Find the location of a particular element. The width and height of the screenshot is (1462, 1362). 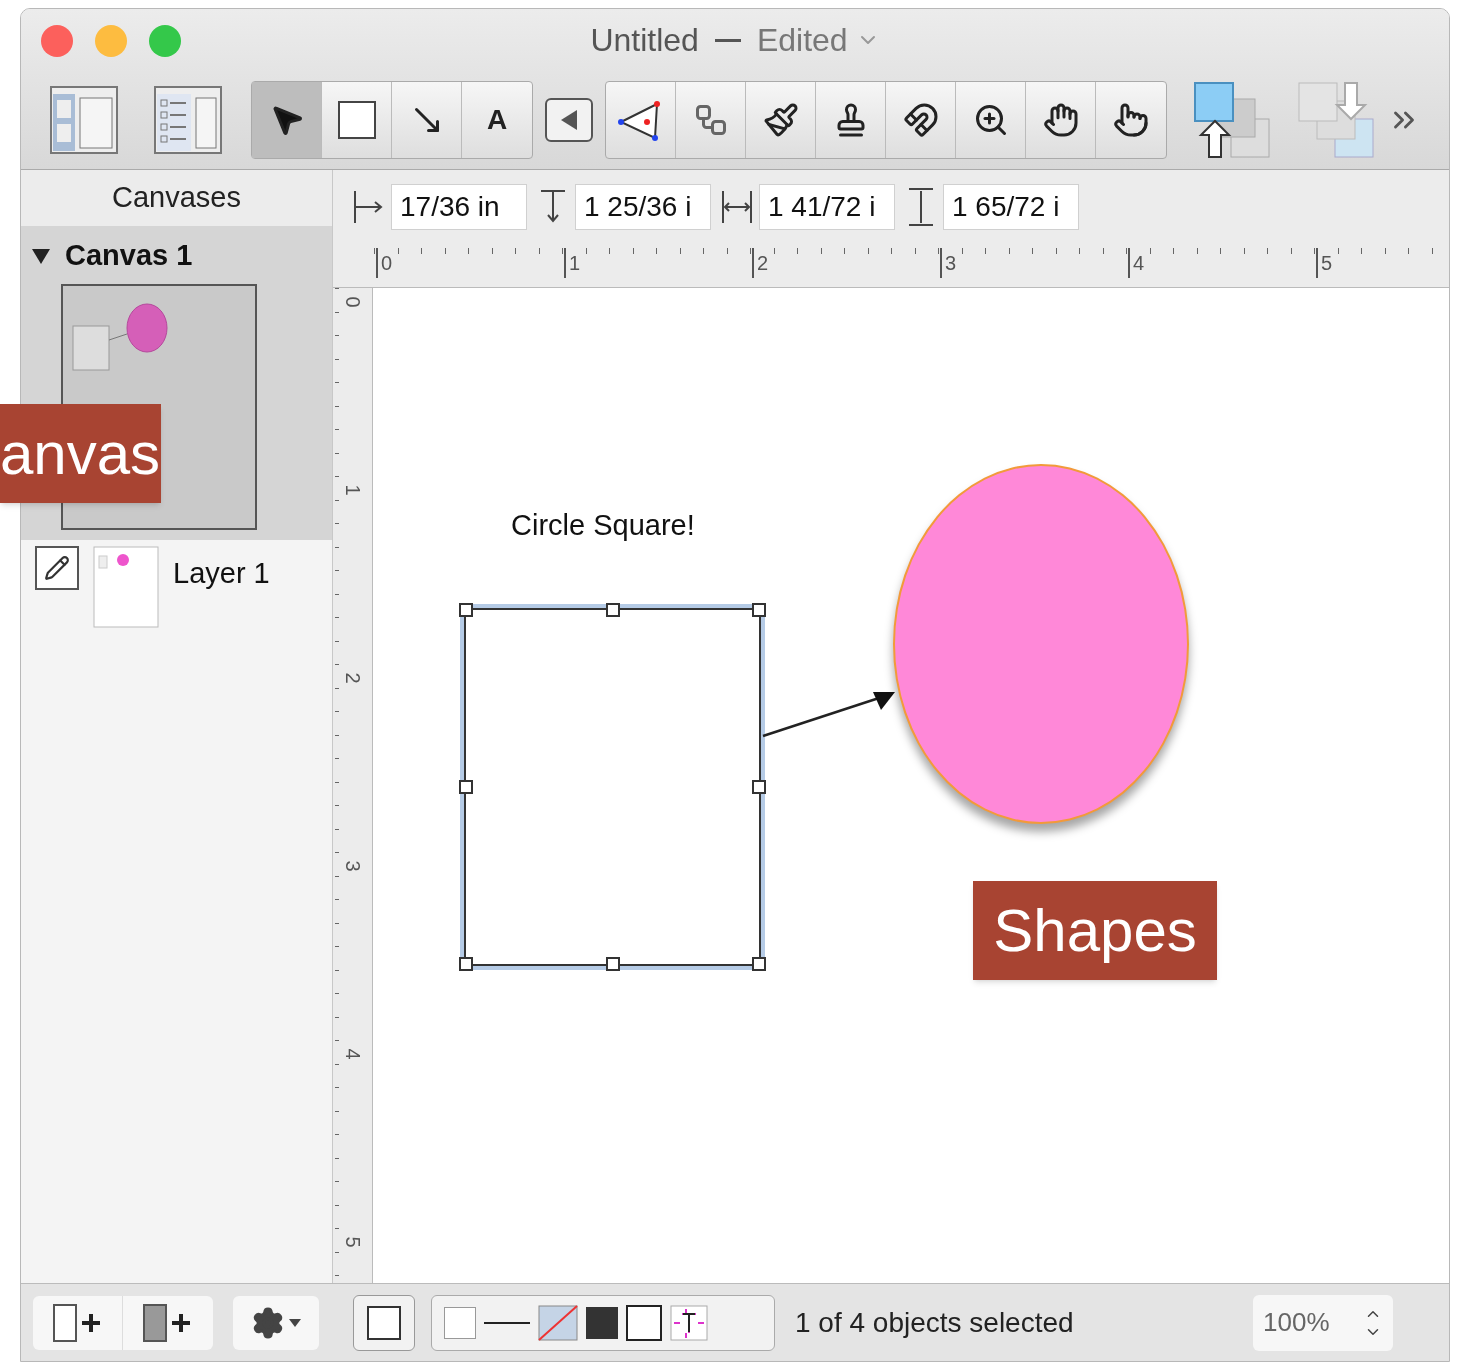

no-shadow-icon is located at coordinates (558, 1322).